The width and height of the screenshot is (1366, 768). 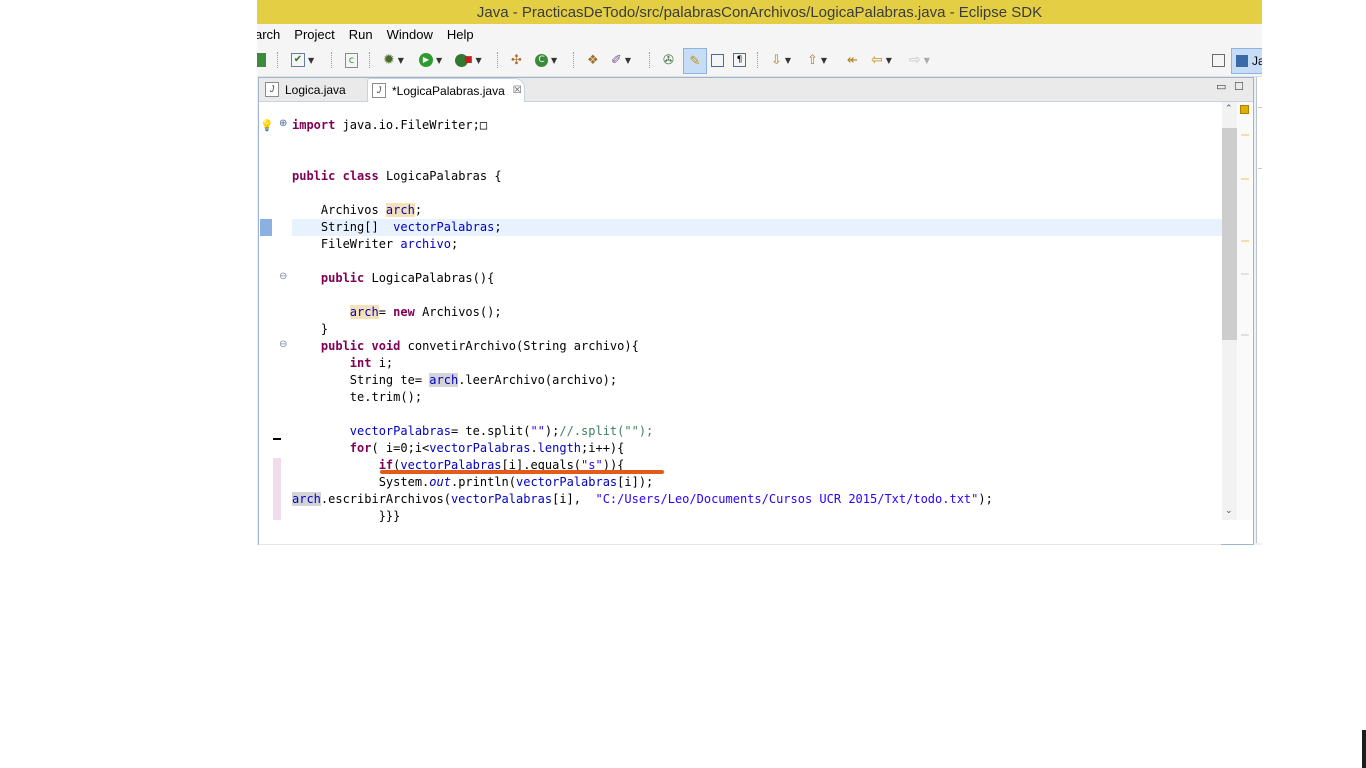 What do you see at coordinates (314, 34) in the screenshot?
I see `menu-project: Project` at bounding box center [314, 34].